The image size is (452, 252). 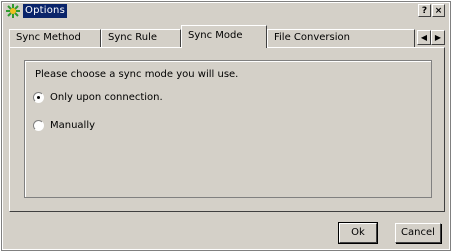 What do you see at coordinates (48, 37) in the screenshot?
I see `tab-label: Sync Method` at bounding box center [48, 37].